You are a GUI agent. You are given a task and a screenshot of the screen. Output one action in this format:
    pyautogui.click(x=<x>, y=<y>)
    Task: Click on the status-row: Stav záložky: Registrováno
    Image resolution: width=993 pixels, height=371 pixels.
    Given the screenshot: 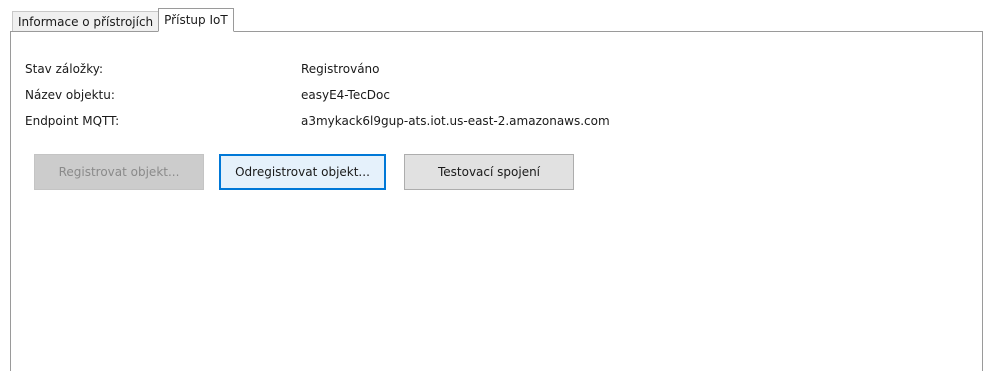 What is the action you would take?
    pyautogui.click(x=202, y=70)
    